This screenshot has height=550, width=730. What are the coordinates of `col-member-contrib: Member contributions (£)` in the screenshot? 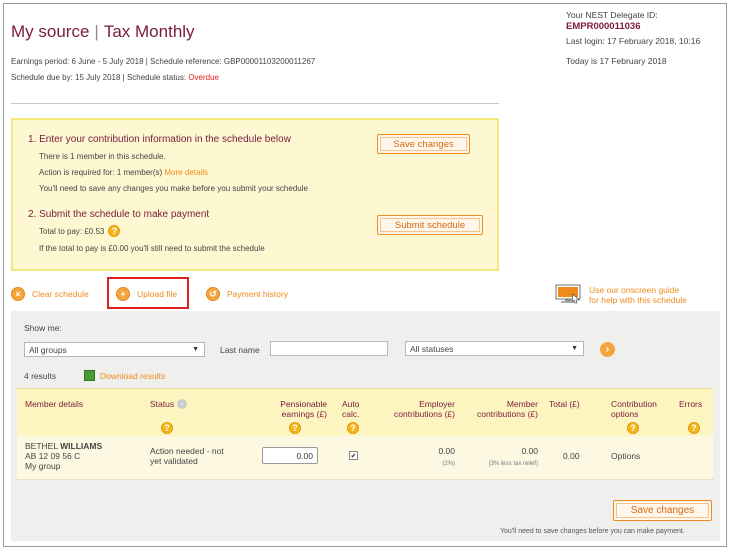 It's located at (500, 409).